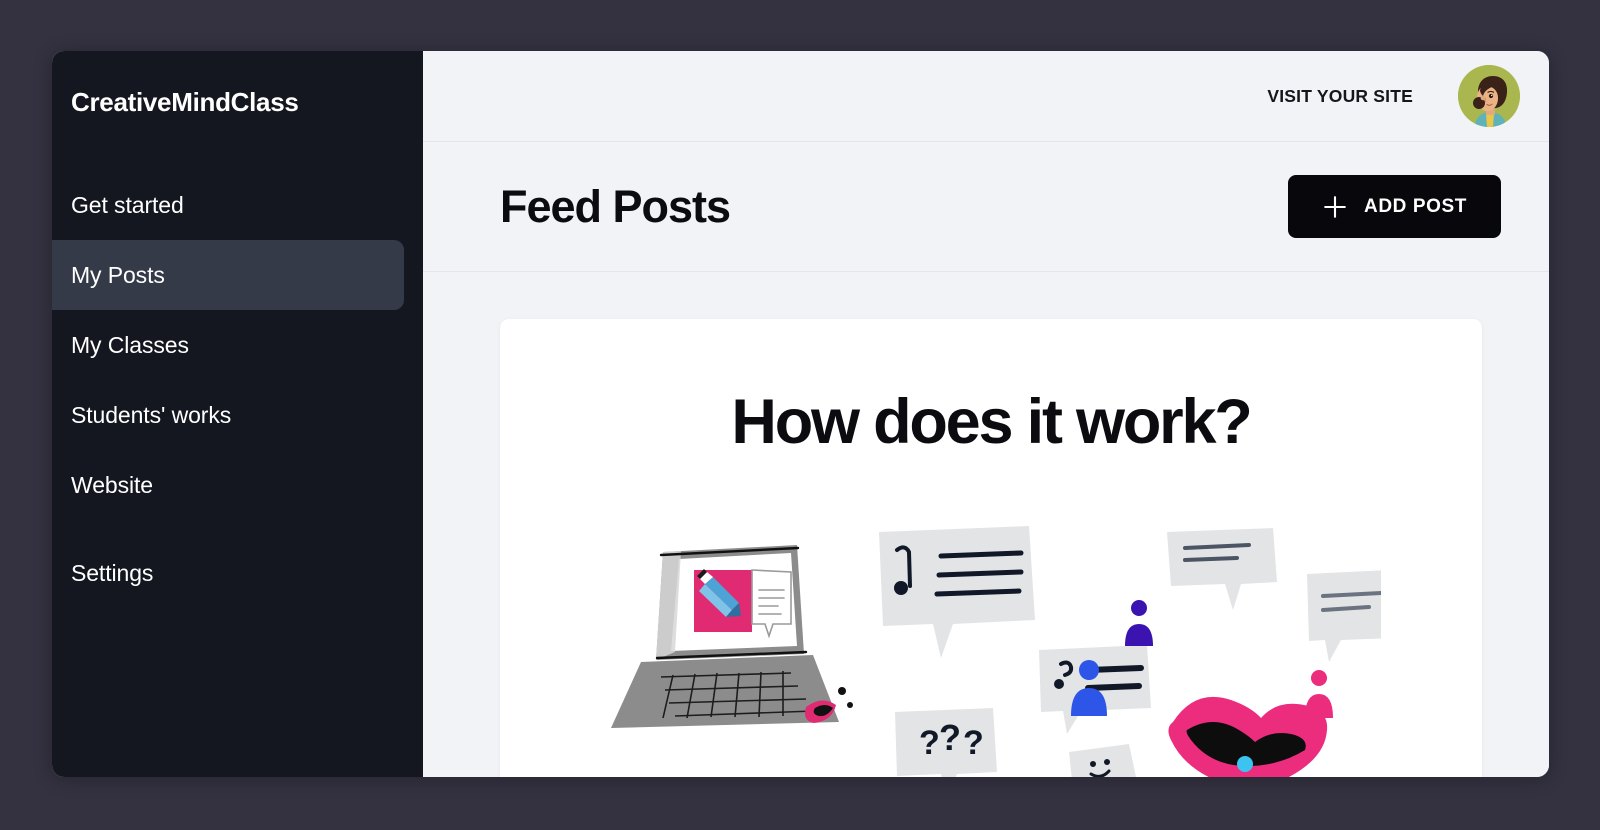 The height and width of the screenshot is (830, 1600). I want to click on add-post-label: ADD POST, so click(1415, 206).